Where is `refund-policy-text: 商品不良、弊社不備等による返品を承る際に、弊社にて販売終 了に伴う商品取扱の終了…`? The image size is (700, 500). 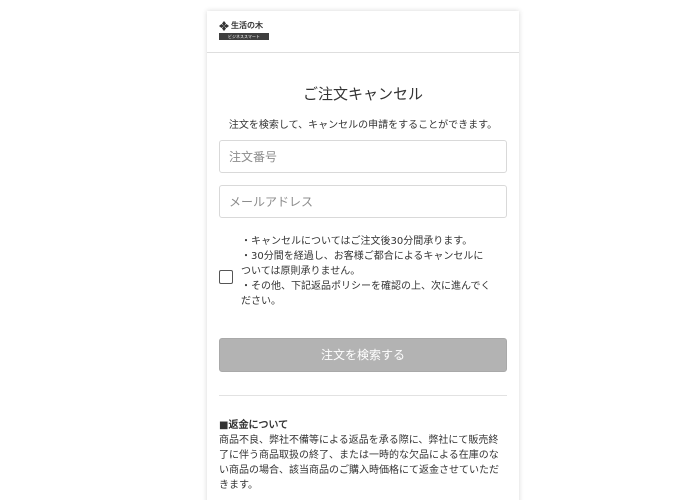 refund-policy-text: 商品不良、弊社不備等による返品を承る際に、弊社にて販売終 了に伴う商品取扱の終了… is located at coordinates (365, 463).